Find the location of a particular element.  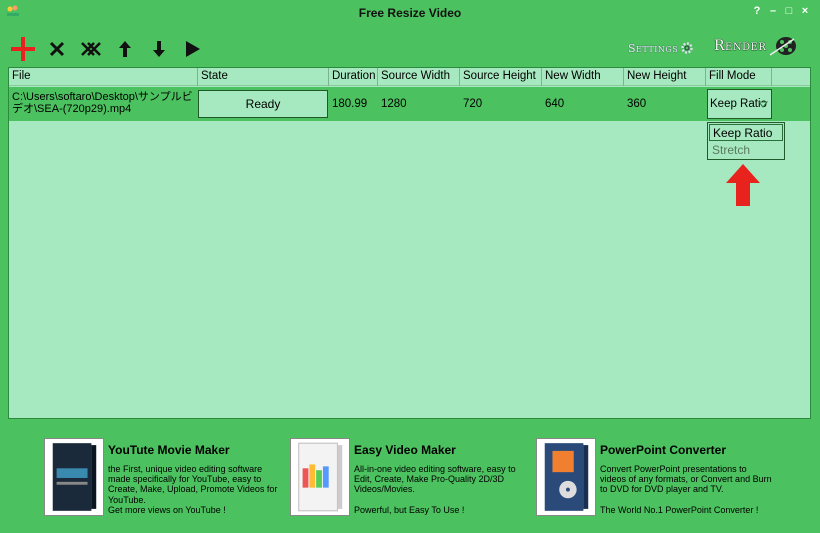

add-icon is located at coordinates (23, 49).